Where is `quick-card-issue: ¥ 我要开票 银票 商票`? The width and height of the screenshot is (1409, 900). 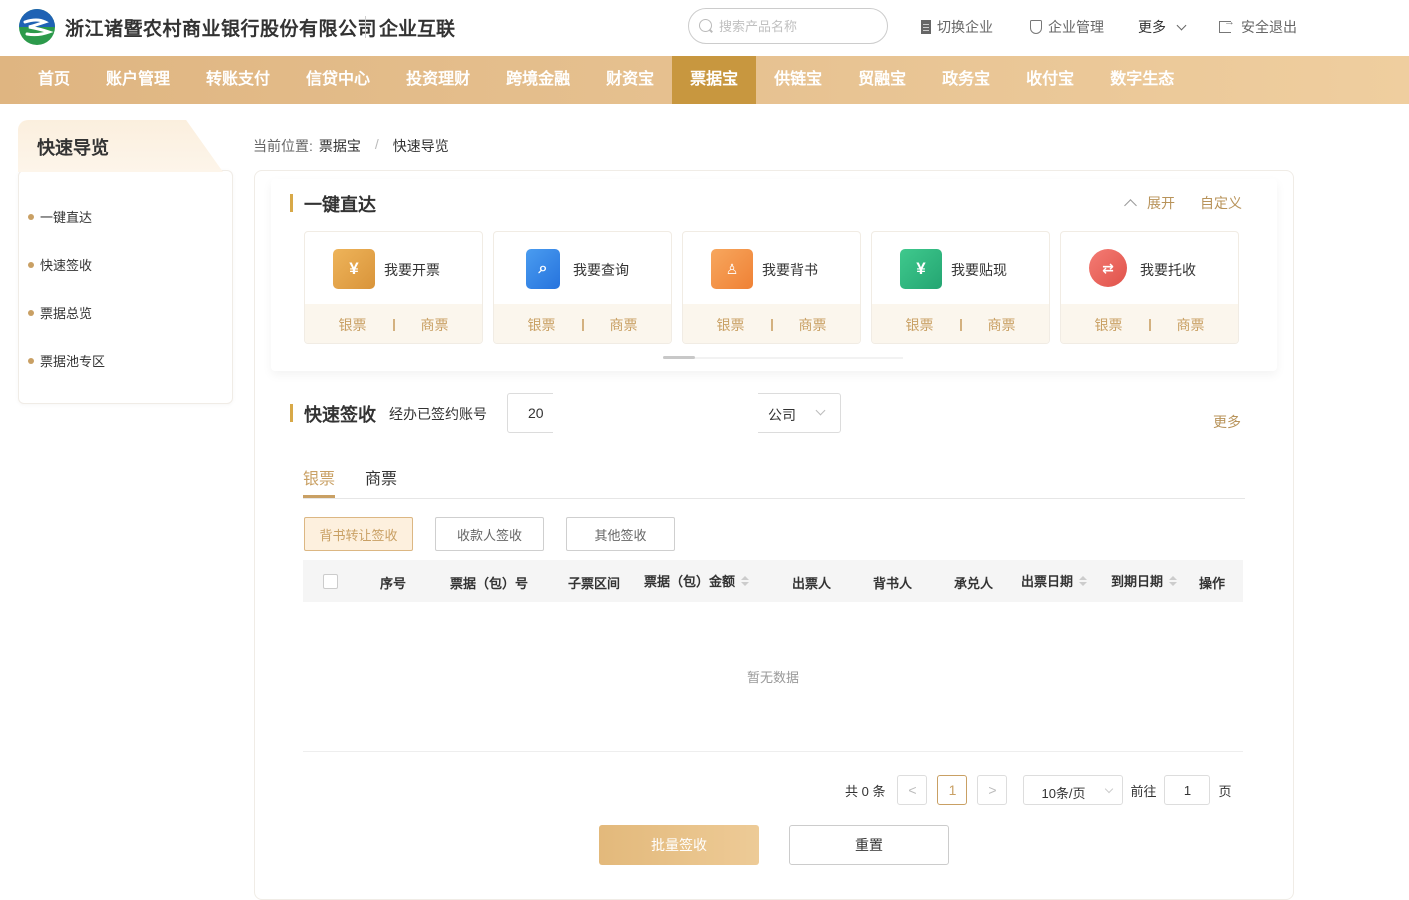 quick-card-issue: ¥ 我要开票 银票 商票 is located at coordinates (393, 287).